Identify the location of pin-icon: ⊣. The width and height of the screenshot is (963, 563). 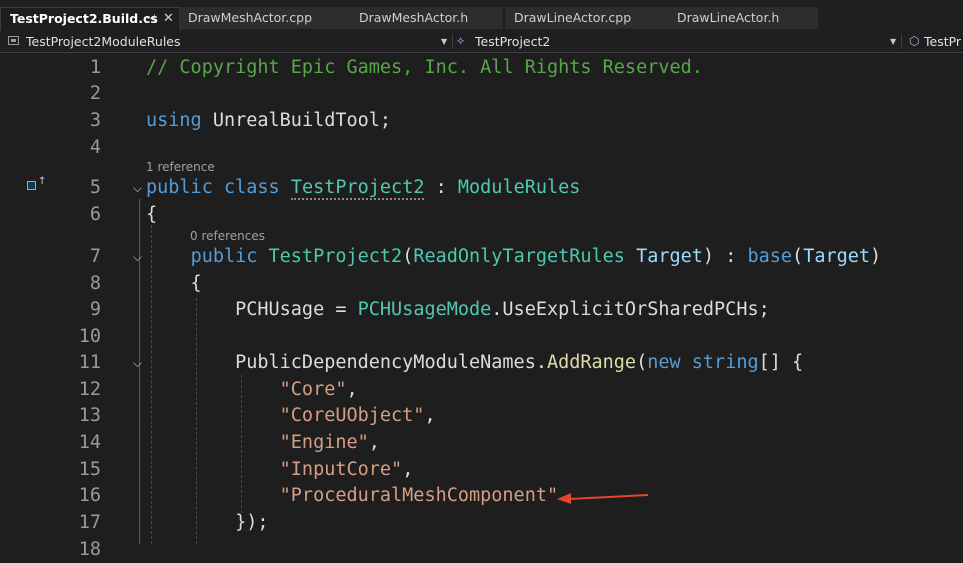
(151, 19).